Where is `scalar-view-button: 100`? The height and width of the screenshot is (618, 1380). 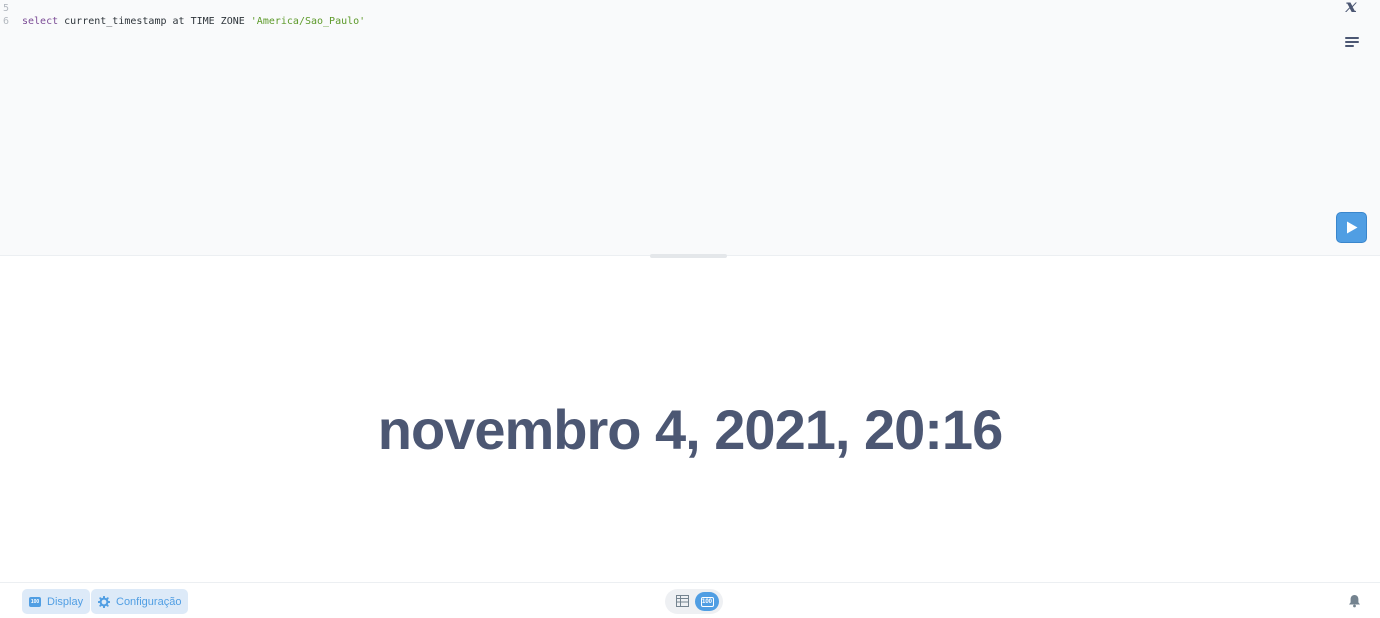 scalar-view-button: 100 is located at coordinates (707, 601).